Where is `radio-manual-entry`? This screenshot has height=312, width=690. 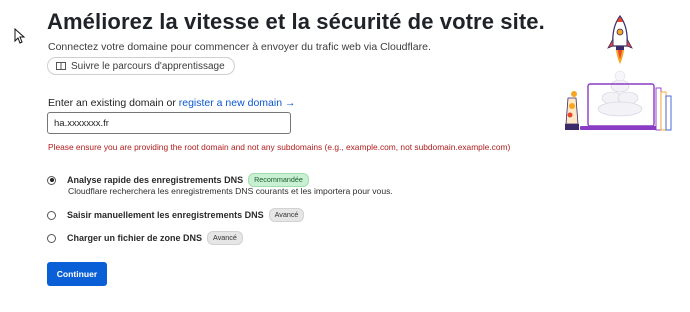 radio-manual-entry is located at coordinates (51, 215).